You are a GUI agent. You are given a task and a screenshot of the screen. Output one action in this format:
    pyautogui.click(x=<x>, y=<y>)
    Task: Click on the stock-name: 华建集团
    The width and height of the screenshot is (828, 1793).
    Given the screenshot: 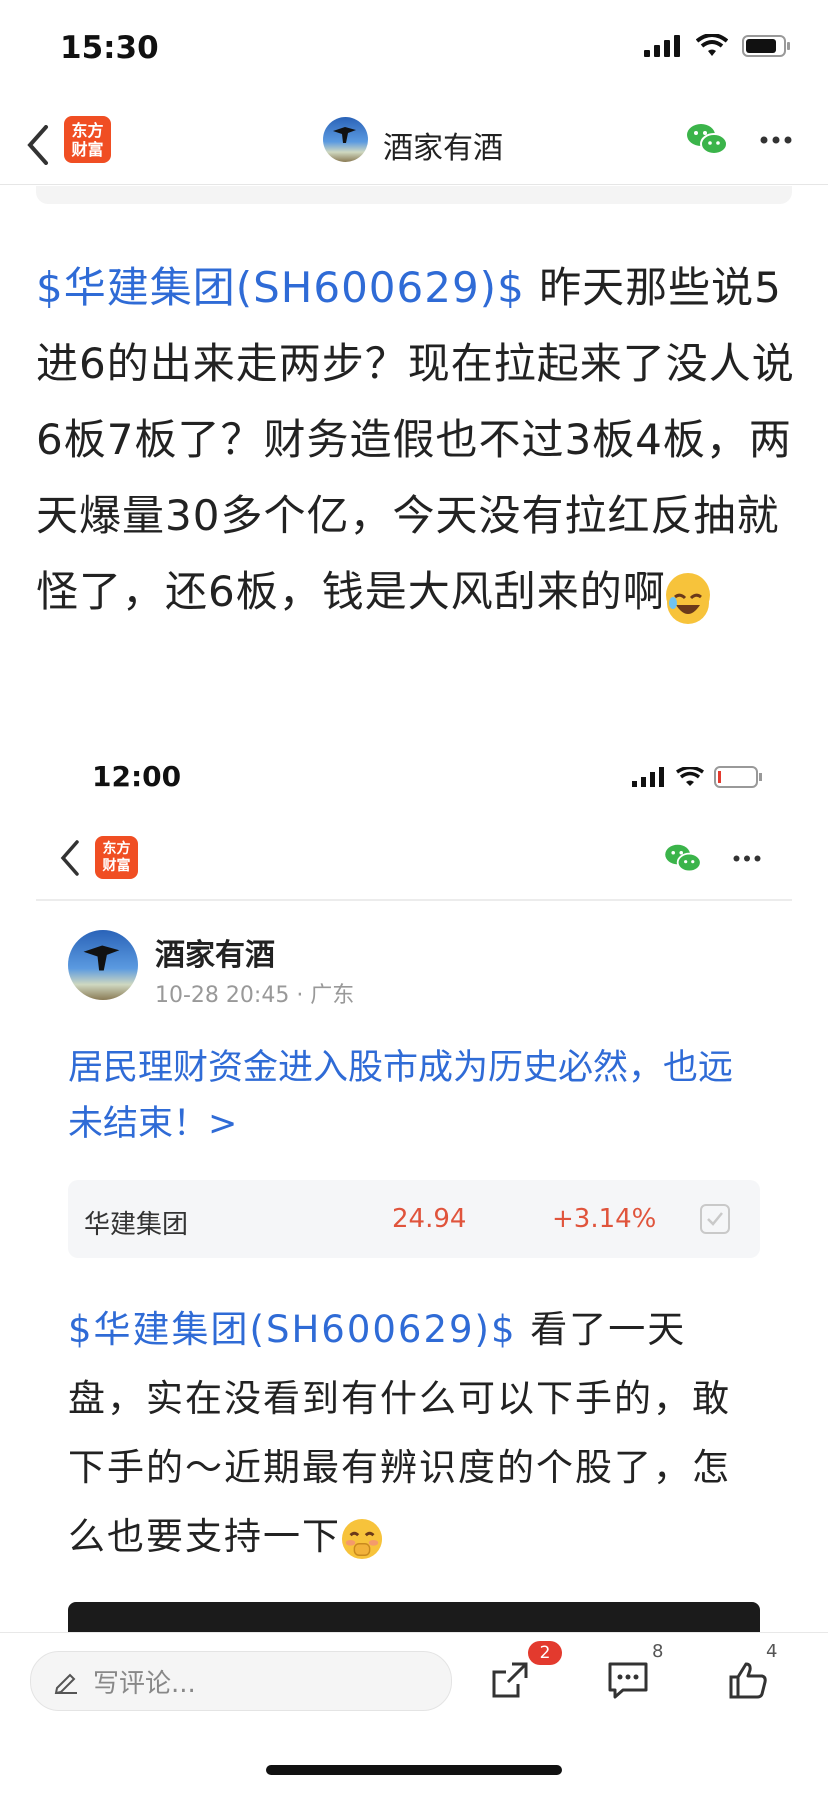 What is the action you would take?
    pyautogui.click(x=136, y=1225)
    